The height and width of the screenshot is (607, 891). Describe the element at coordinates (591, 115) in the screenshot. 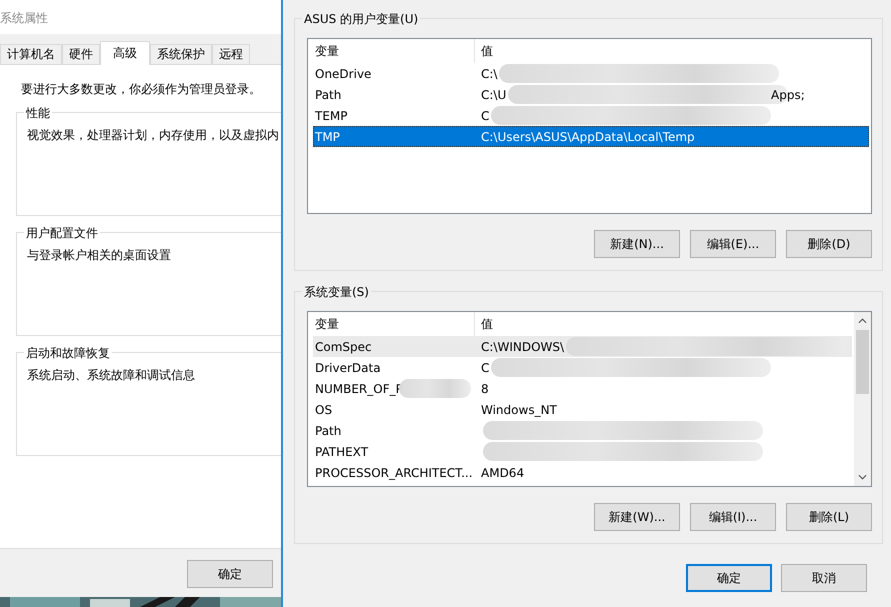

I see `list-row: TEMP C` at that location.